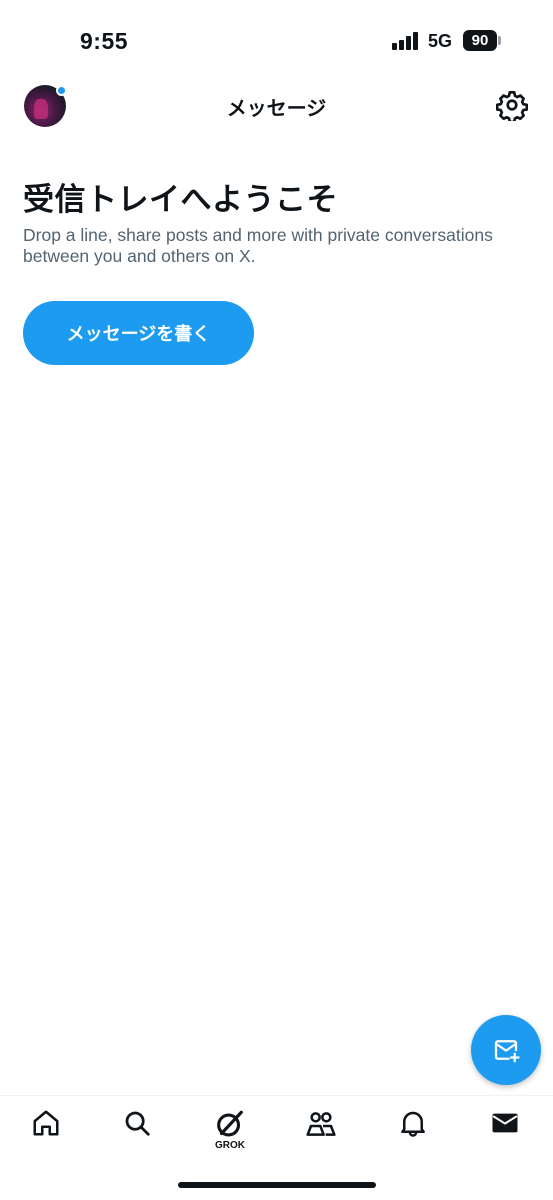  Describe the element at coordinates (321, 1124) in the screenshot. I see `people-icon` at that location.